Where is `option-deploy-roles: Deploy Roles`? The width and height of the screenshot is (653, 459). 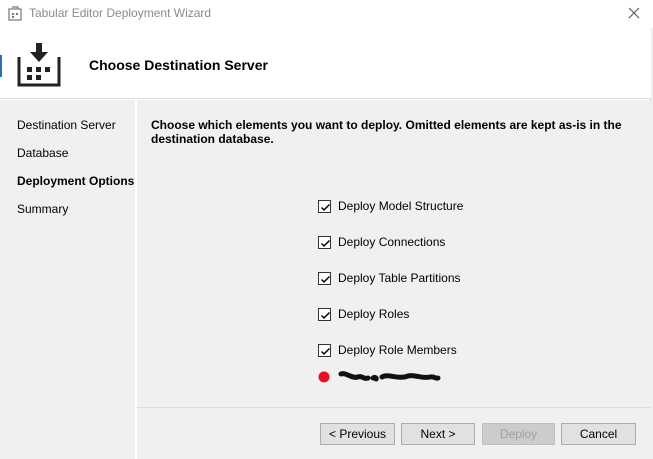
option-deploy-roles: Deploy Roles is located at coordinates (363, 314).